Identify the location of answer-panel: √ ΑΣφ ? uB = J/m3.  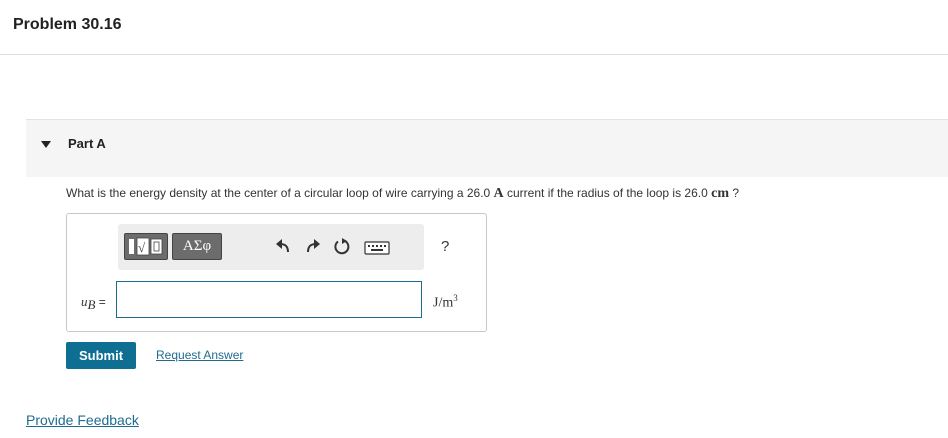
(276, 272).